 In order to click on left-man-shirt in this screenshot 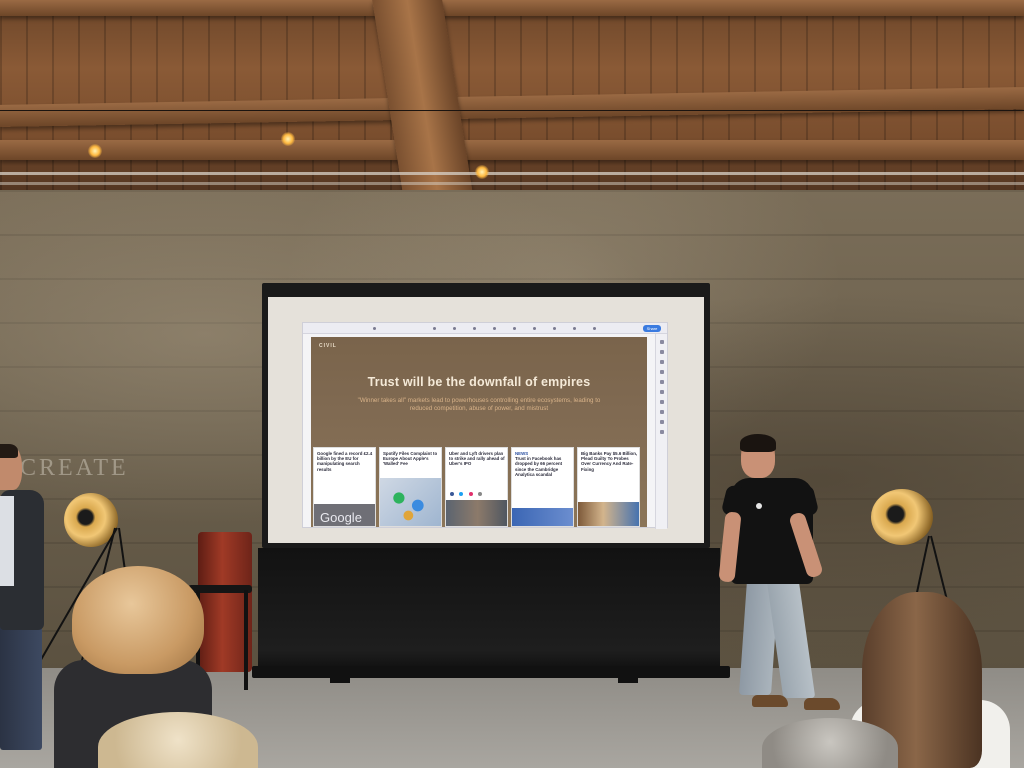, I will do `click(7, 541)`.